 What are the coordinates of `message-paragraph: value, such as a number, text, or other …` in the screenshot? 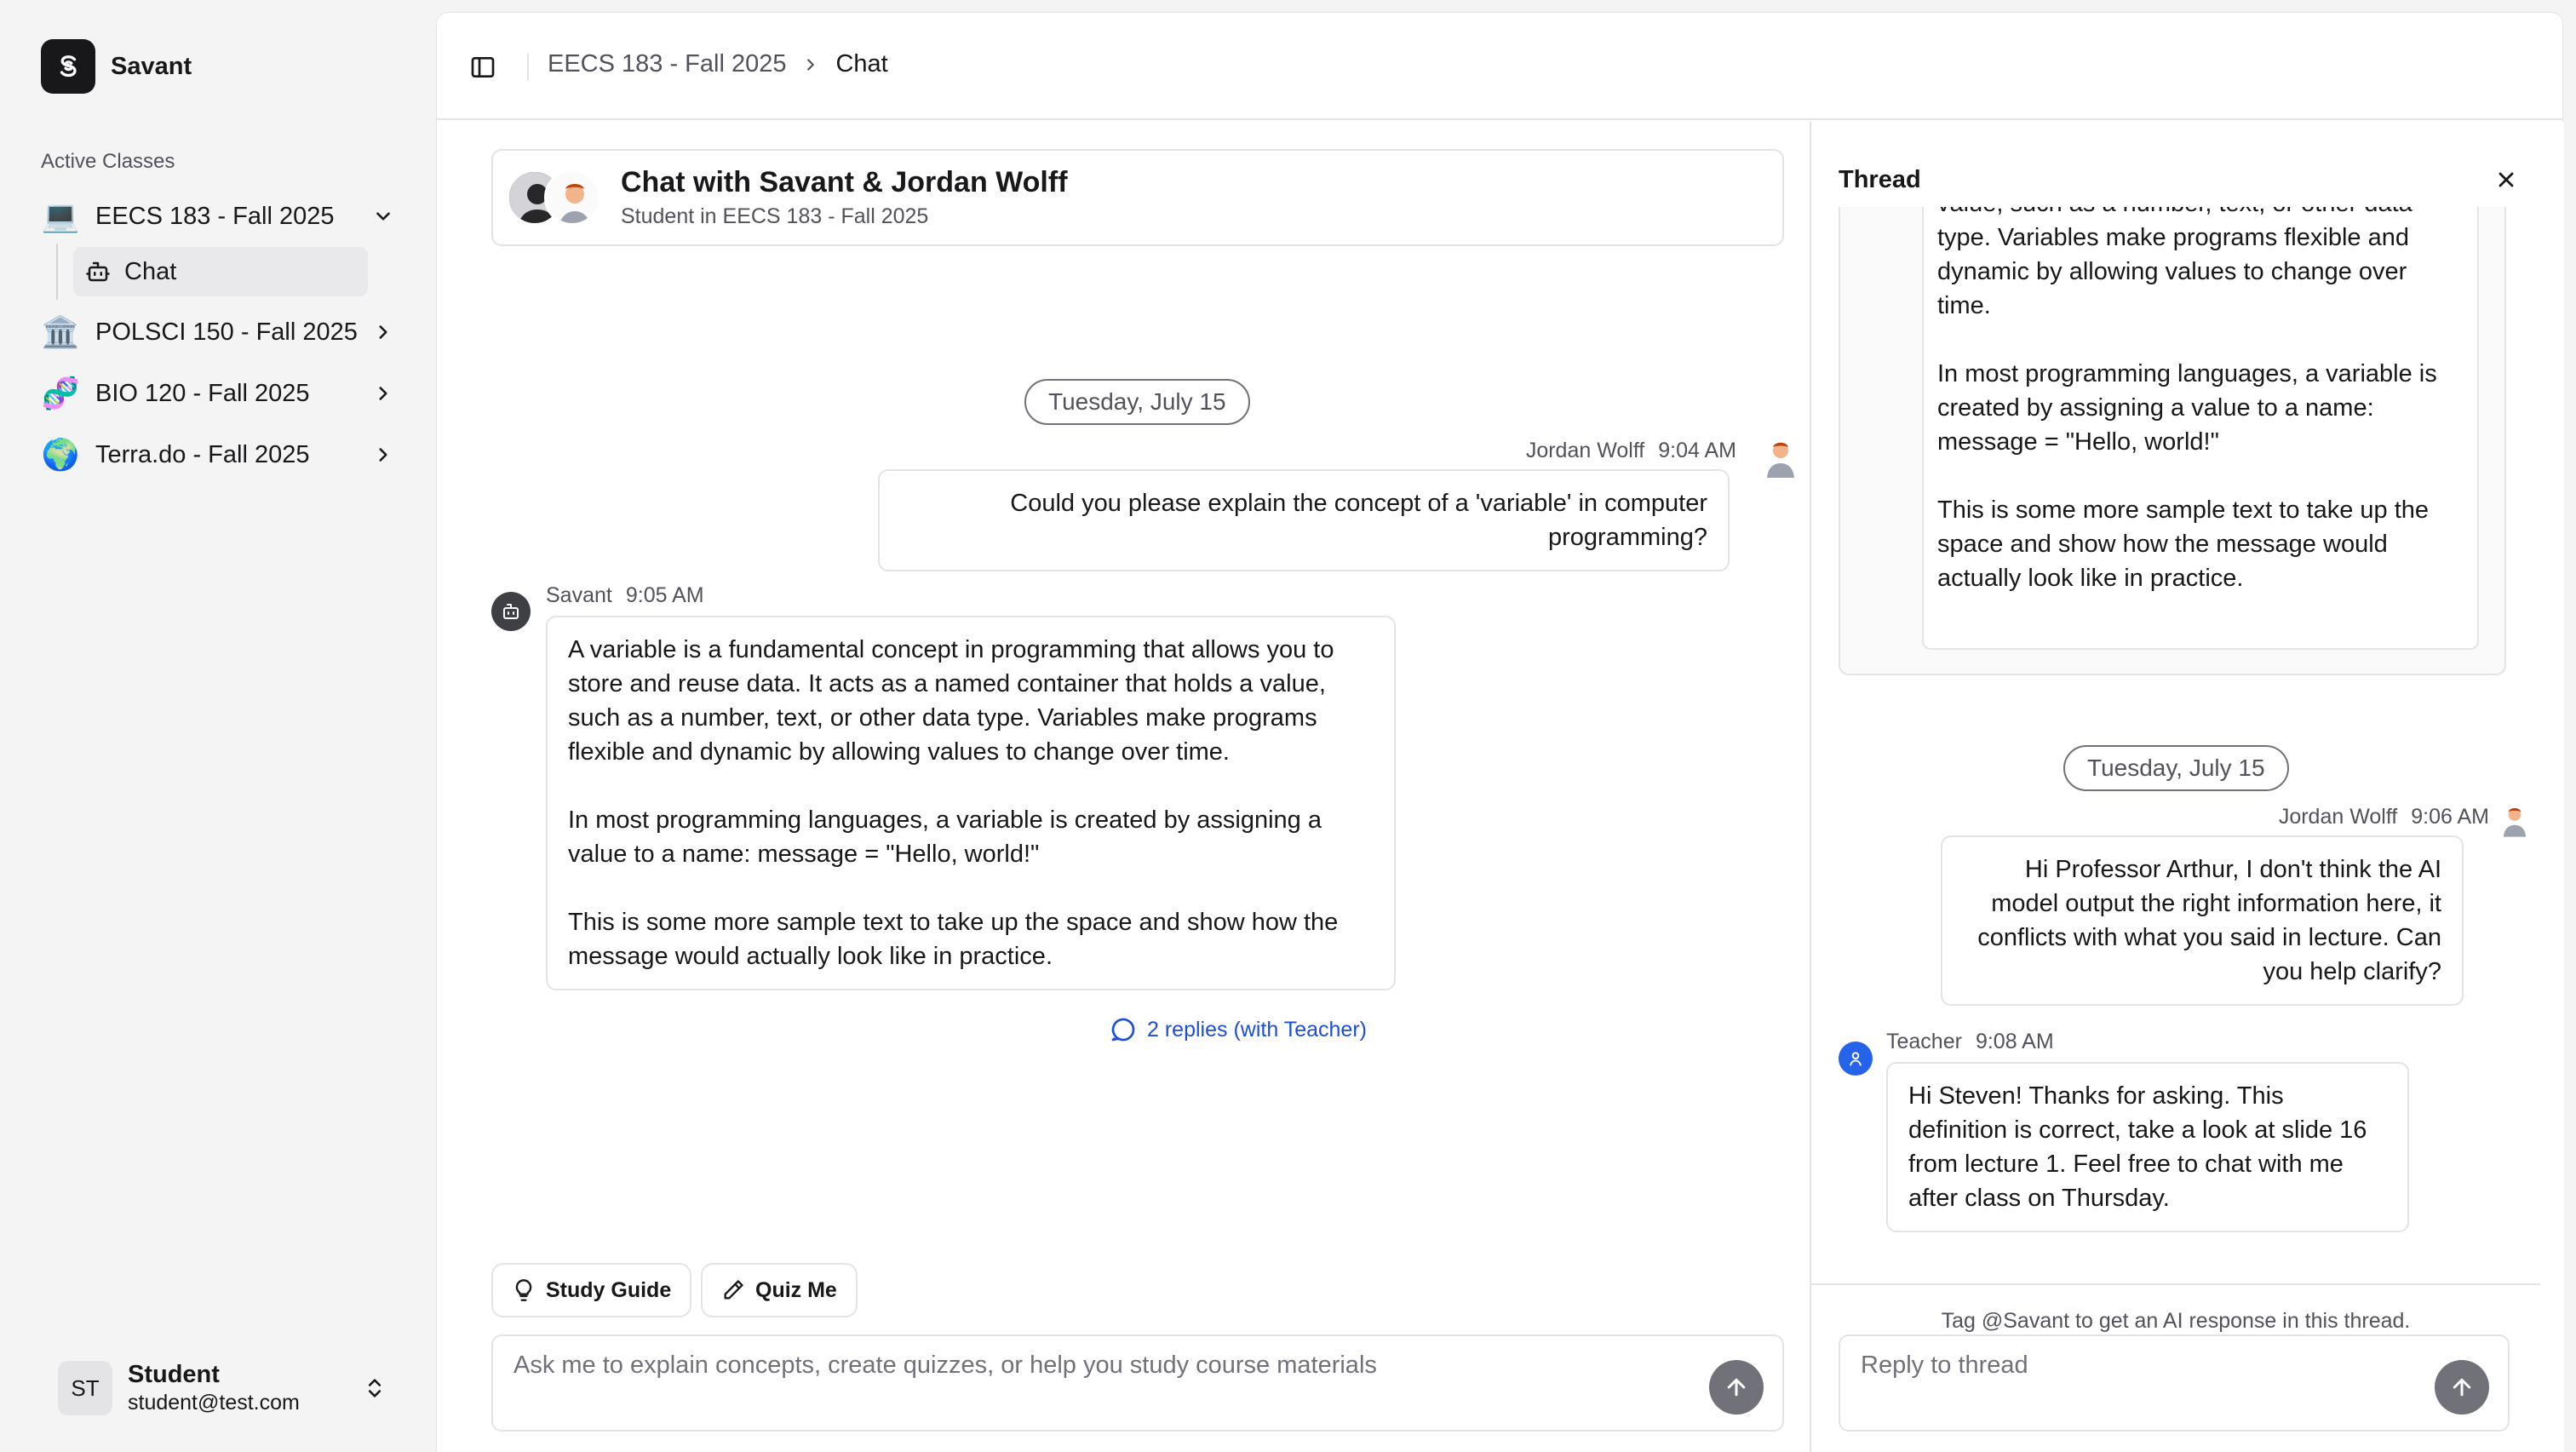 It's located at (2174, 263).